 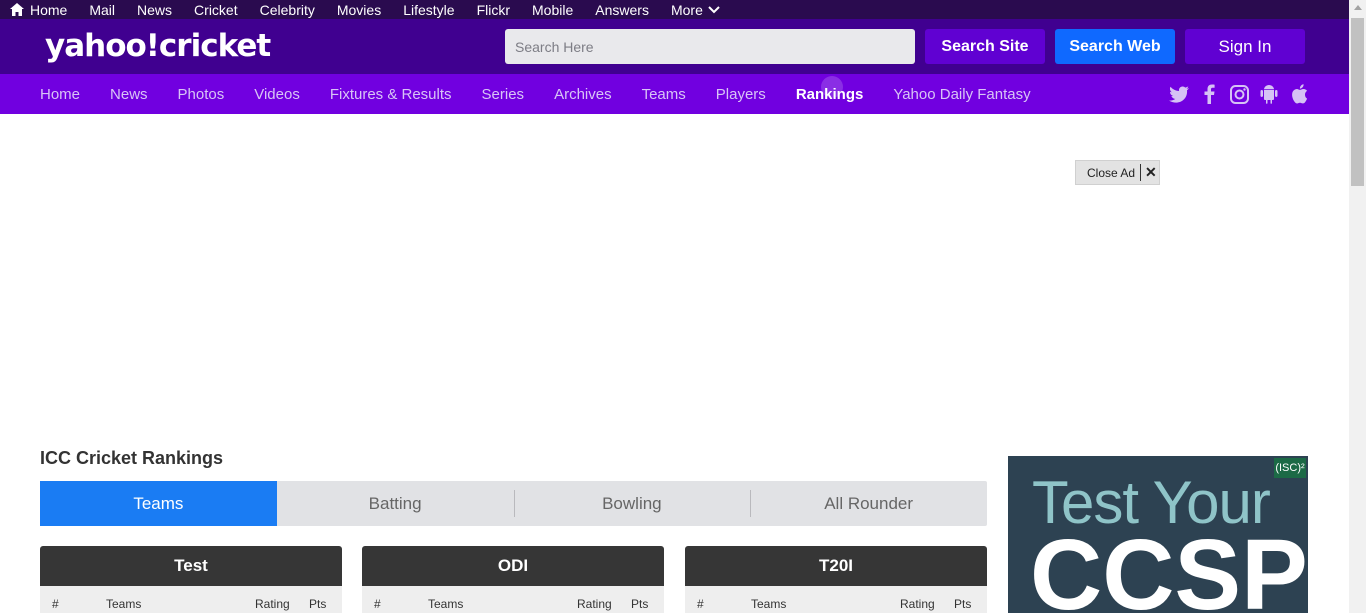 What do you see at coordinates (836, 566) in the screenshot?
I see `card-title: T20I` at bounding box center [836, 566].